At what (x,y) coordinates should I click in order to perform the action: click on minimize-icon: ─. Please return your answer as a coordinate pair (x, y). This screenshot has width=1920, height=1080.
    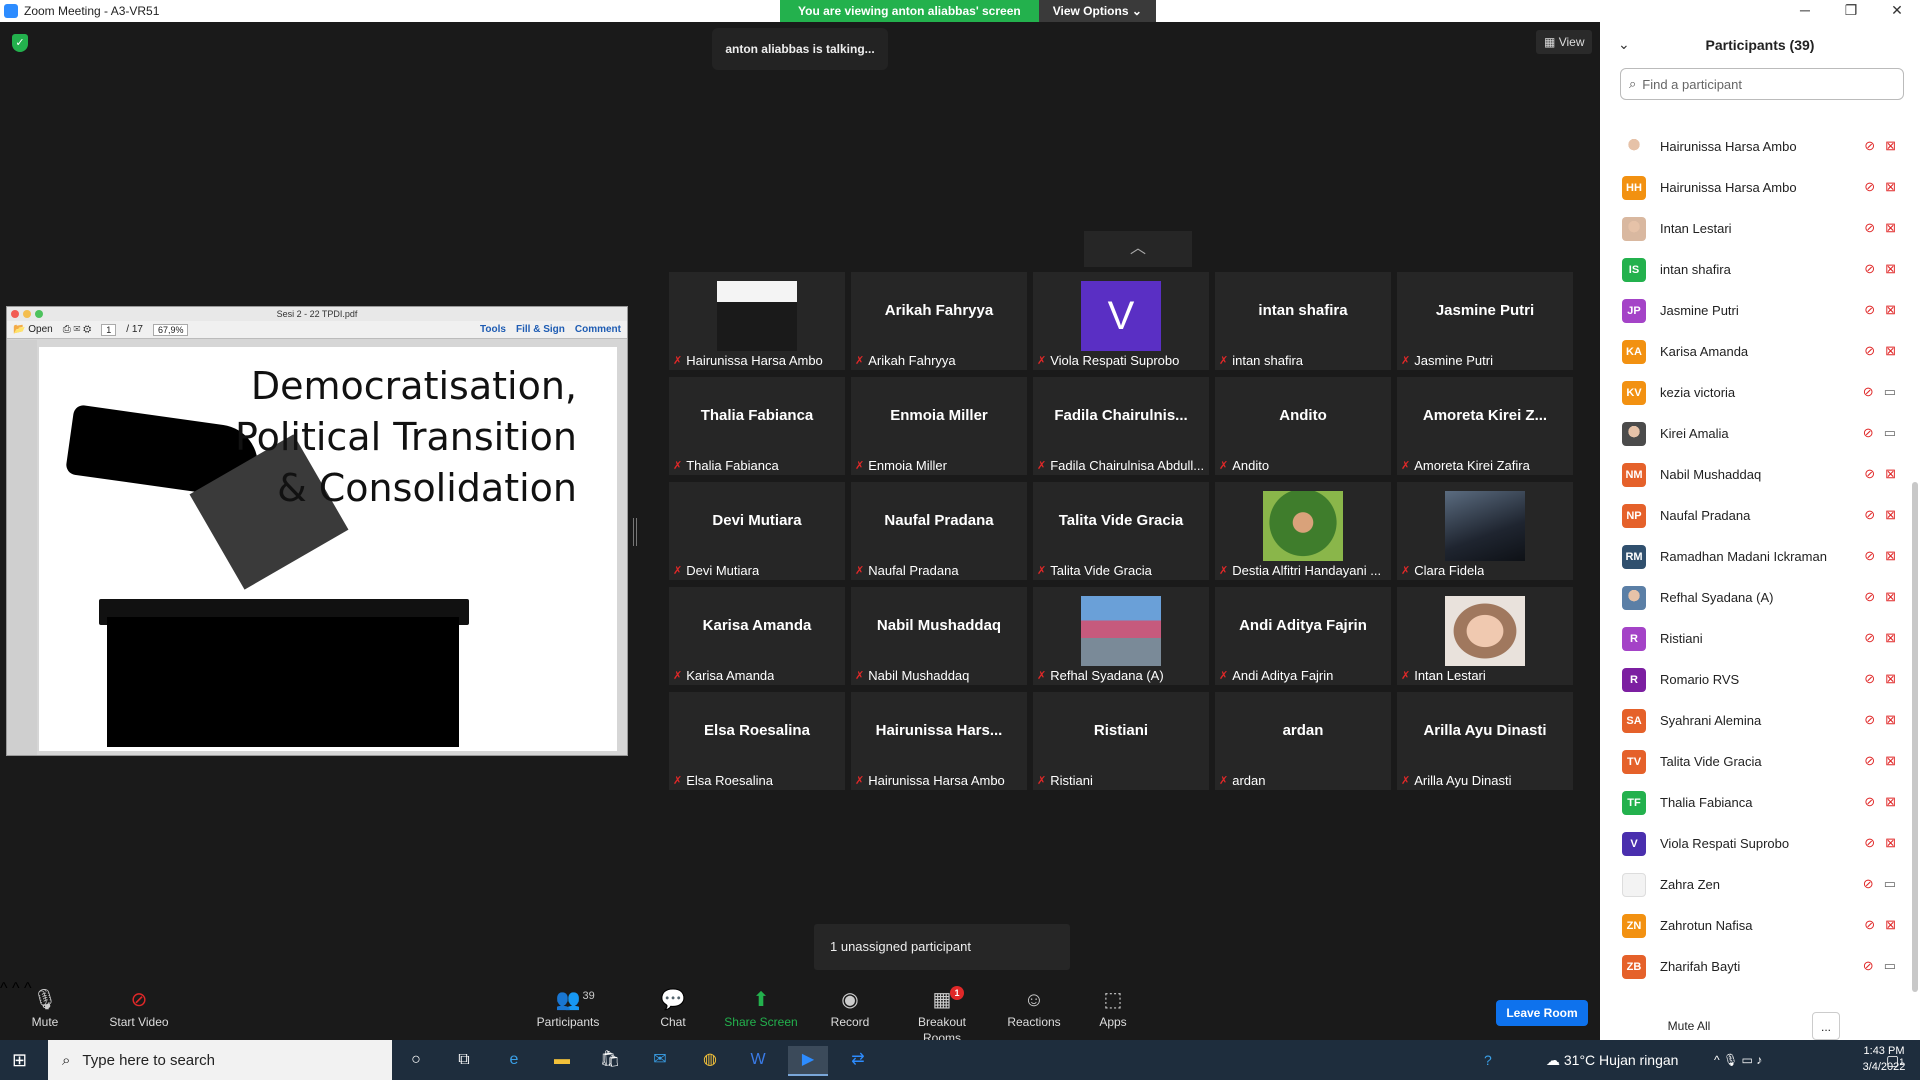
    Looking at the image, I should click on (1805, 11).